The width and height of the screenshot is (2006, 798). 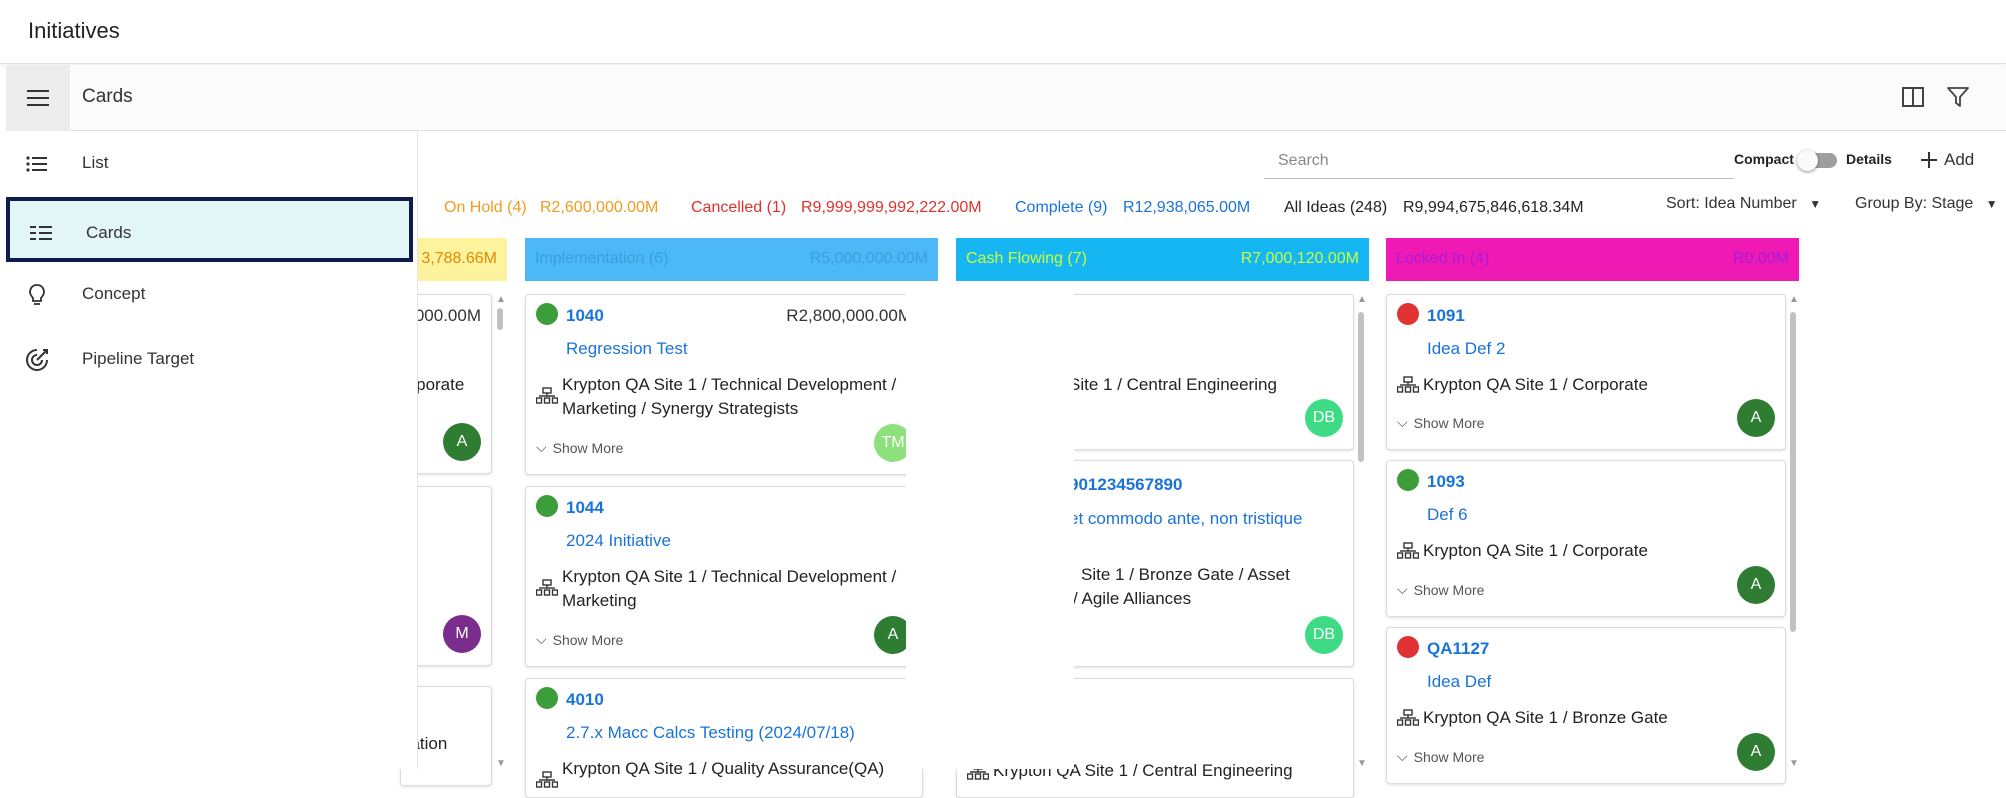 What do you see at coordinates (1764, 159) in the screenshot?
I see `compact-label: Compact` at bounding box center [1764, 159].